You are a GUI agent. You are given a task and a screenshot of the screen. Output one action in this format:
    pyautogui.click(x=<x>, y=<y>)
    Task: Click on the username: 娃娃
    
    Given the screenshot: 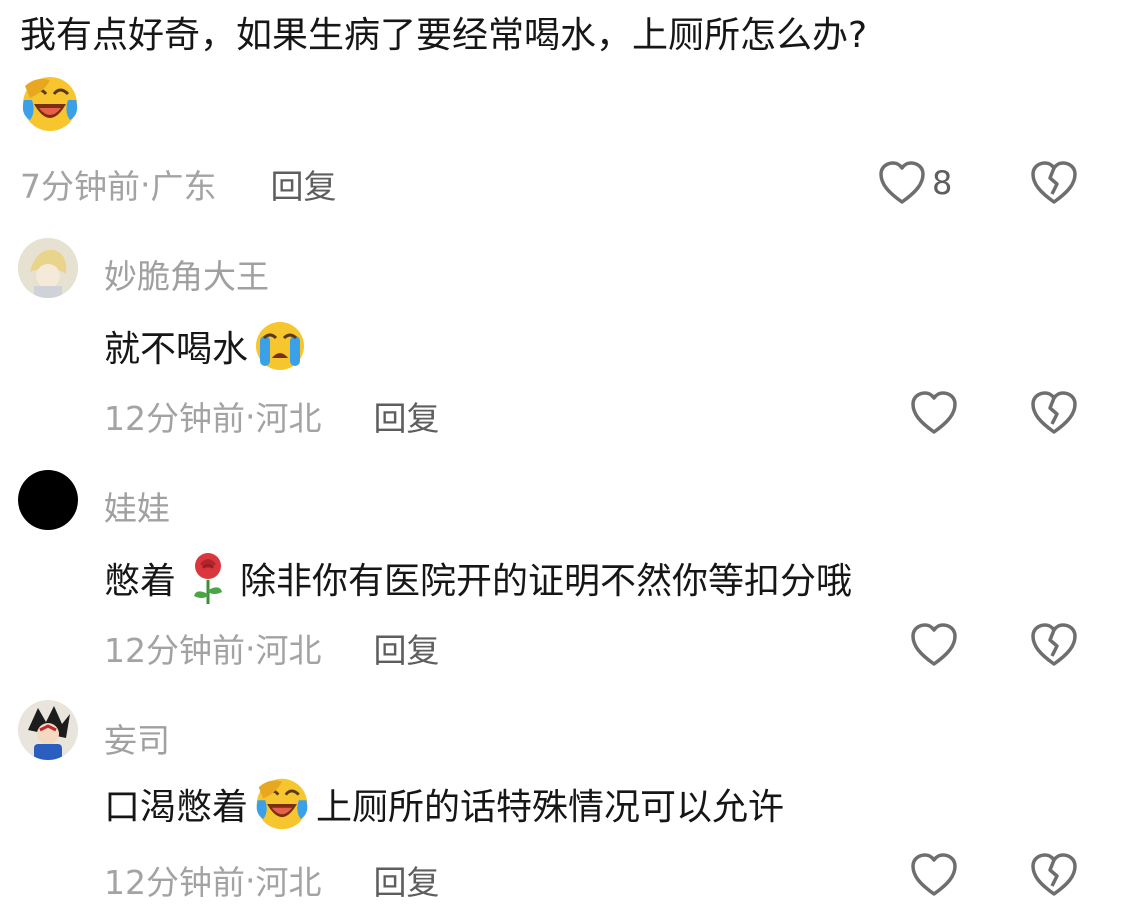 What is the action you would take?
    pyautogui.click(x=137, y=506)
    